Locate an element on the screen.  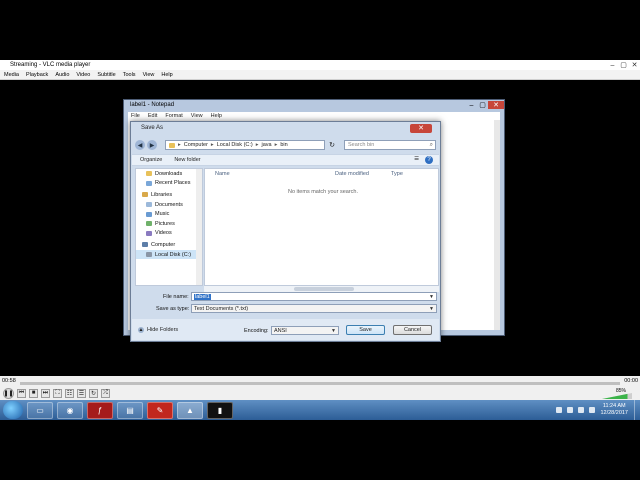
refresh-icon: ↻ is located at coordinates (332, 145).